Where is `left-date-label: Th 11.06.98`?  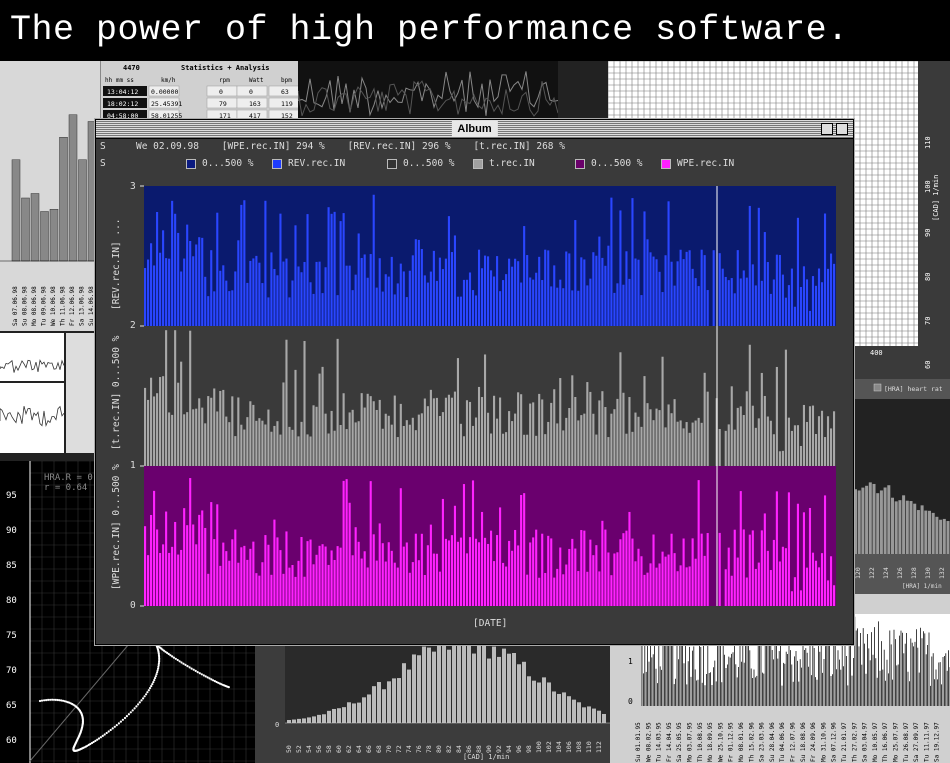 left-date-label: Th 11.06.98 is located at coordinates (63, 306).